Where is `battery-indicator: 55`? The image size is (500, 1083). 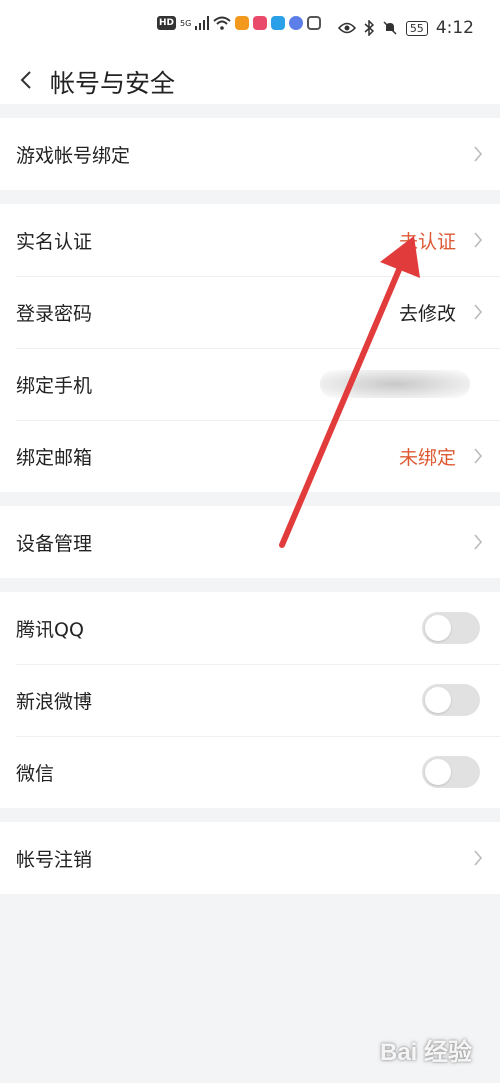
battery-indicator: 55 is located at coordinates (416, 28).